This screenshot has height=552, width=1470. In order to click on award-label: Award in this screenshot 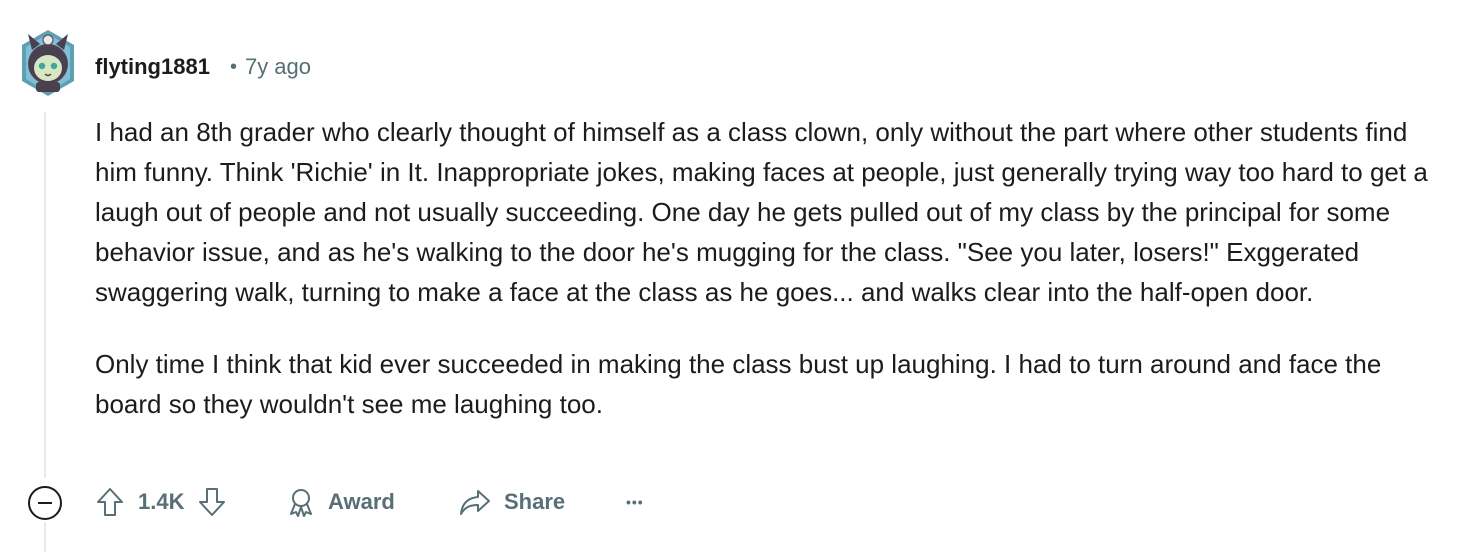, I will do `click(361, 501)`.